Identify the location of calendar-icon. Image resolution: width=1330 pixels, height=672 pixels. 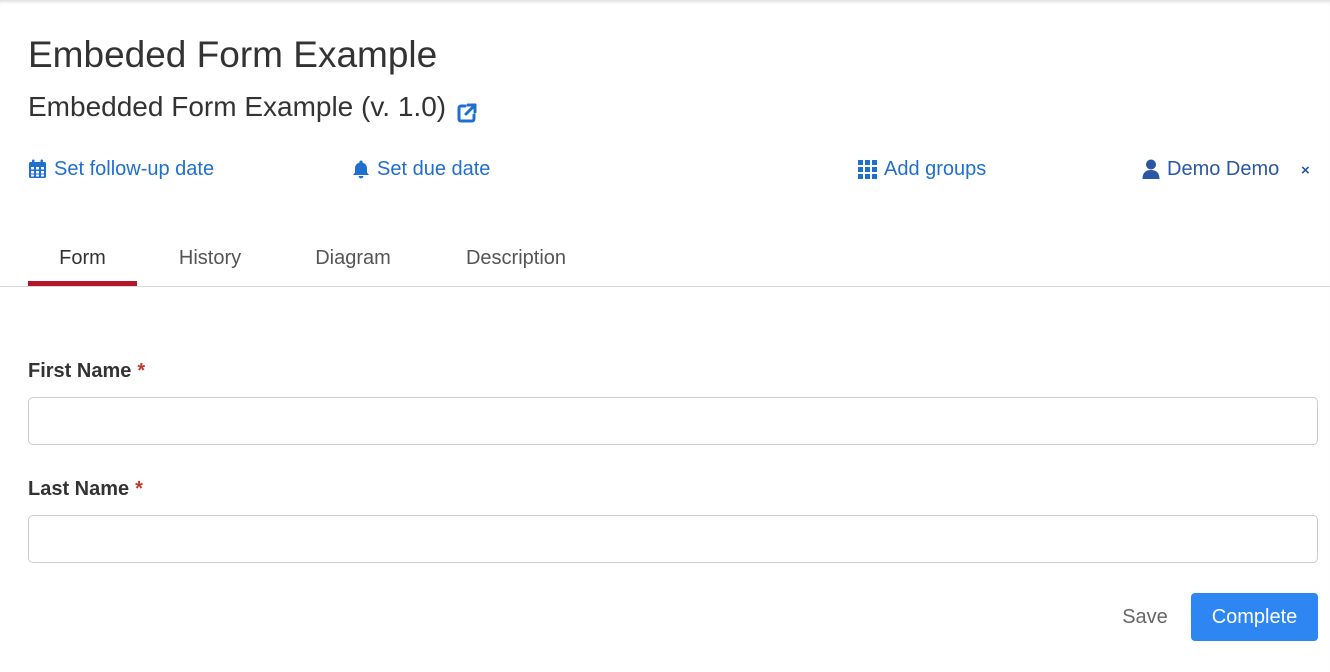
(37, 168).